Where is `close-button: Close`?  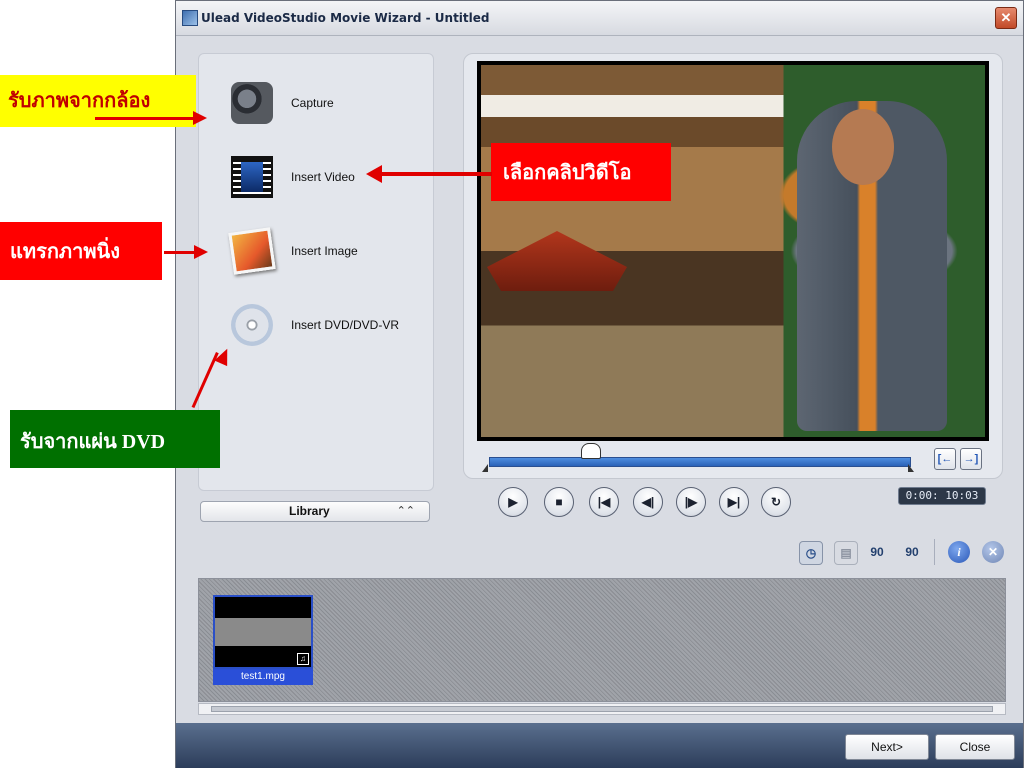 close-button: Close is located at coordinates (975, 747).